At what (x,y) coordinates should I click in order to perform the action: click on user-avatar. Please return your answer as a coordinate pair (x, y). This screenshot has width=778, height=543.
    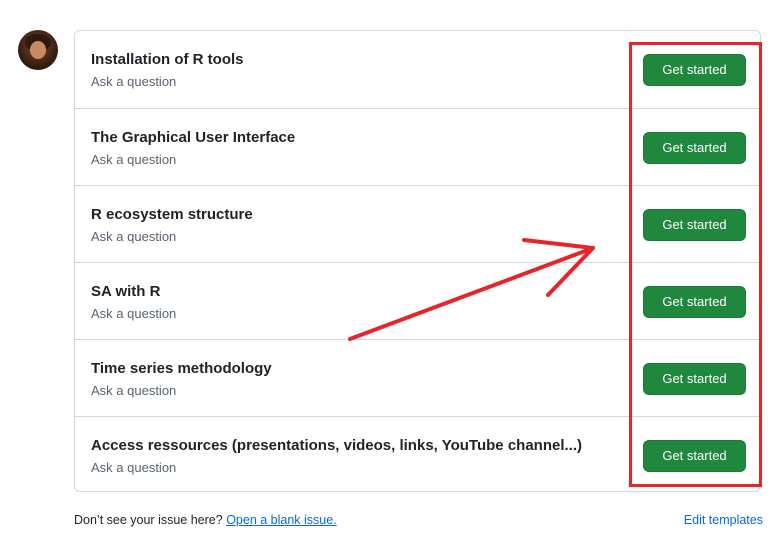
    Looking at the image, I should click on (38, 50).